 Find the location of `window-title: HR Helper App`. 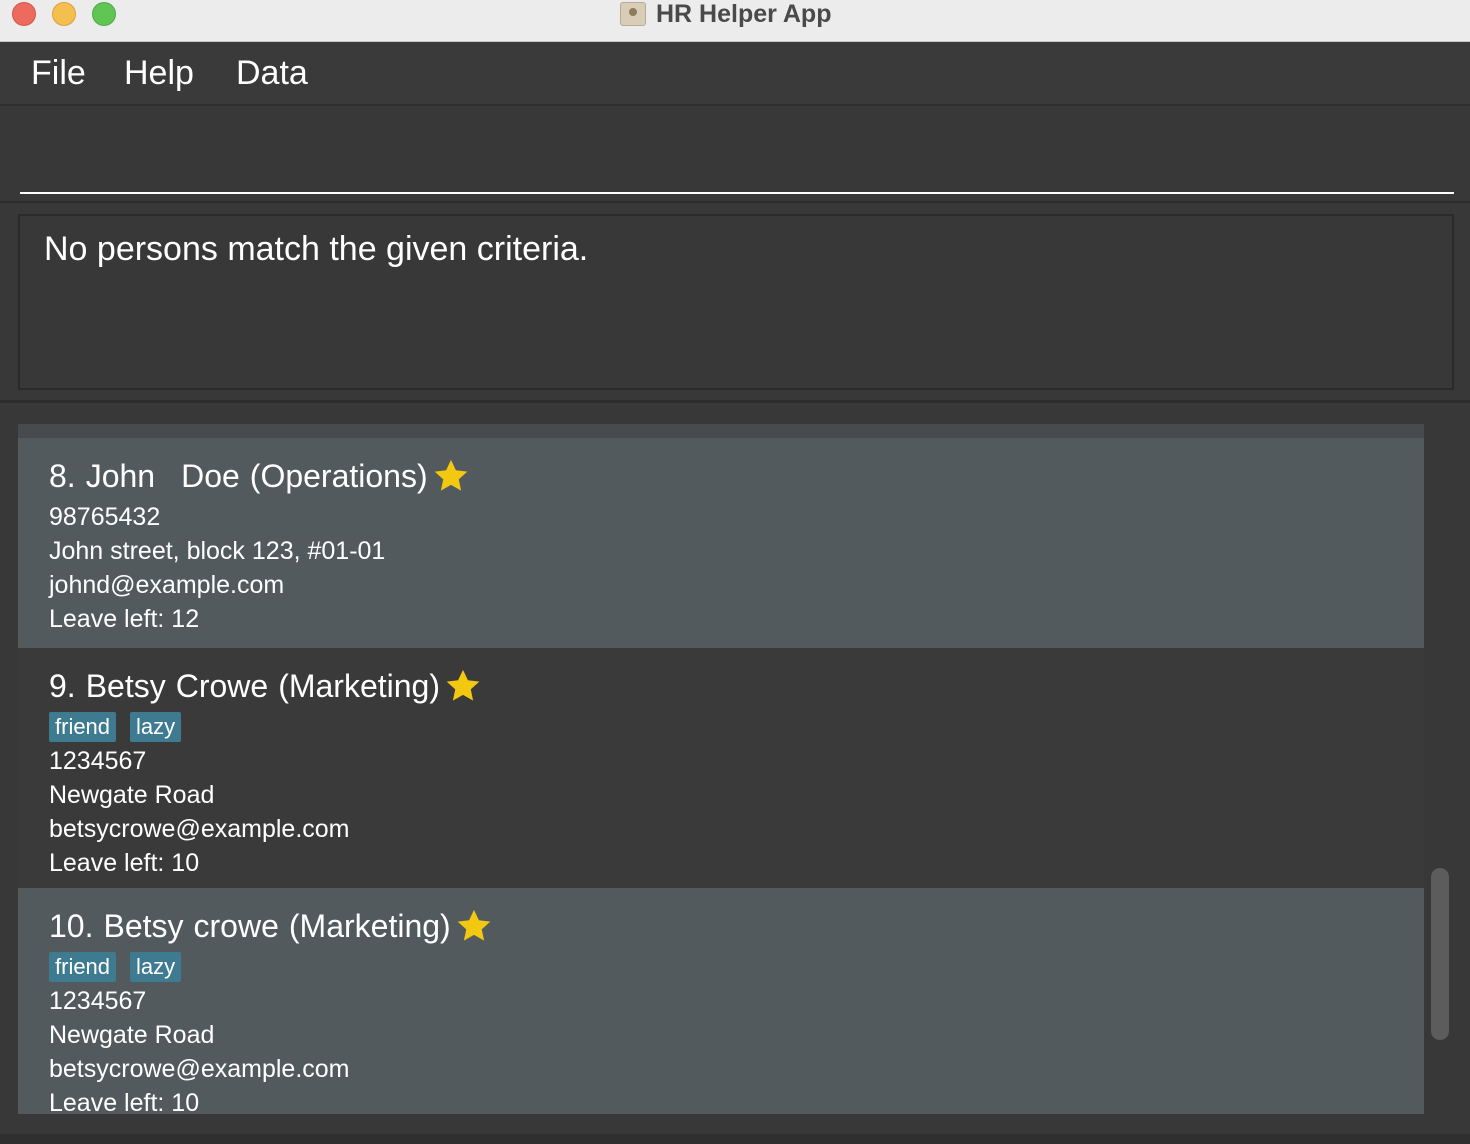

window-title: HR Helper App is located at coordinates (744, 14).